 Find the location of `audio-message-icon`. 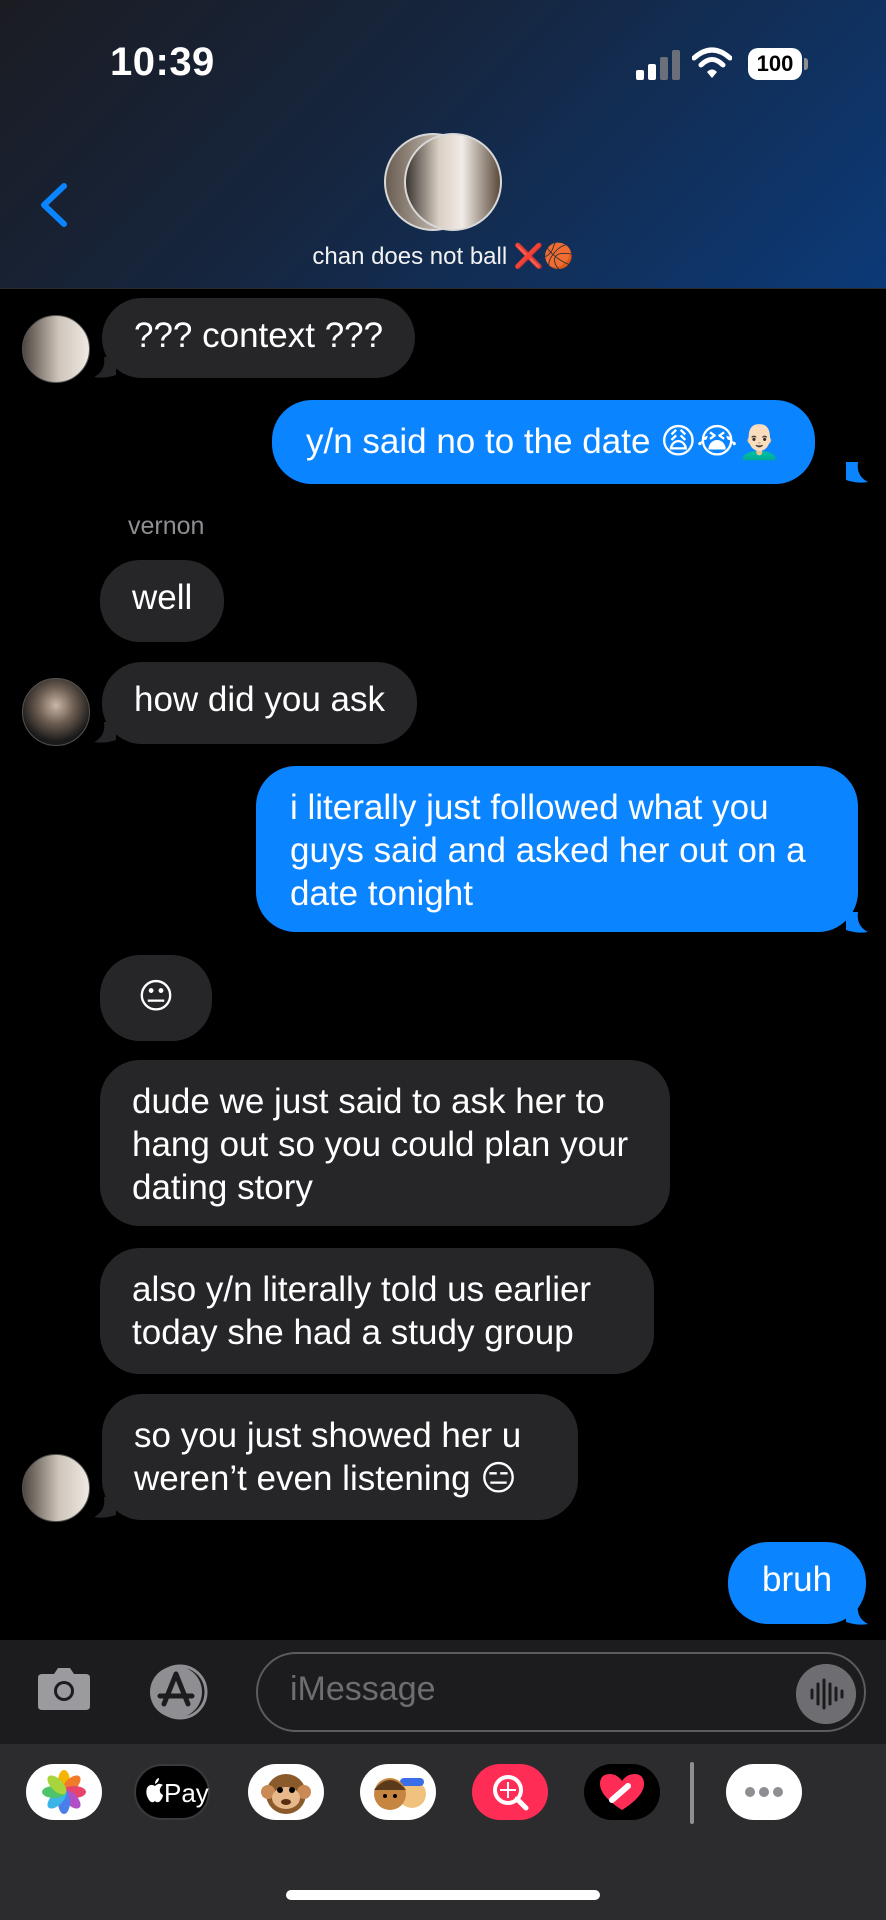

audio-message-icon is located at coordinates (826, 1694).